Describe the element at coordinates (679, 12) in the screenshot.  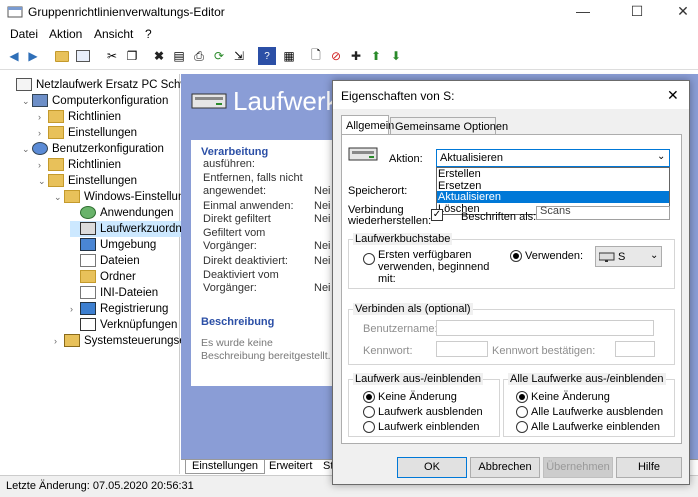
I see `close-button: ✕` at that location.